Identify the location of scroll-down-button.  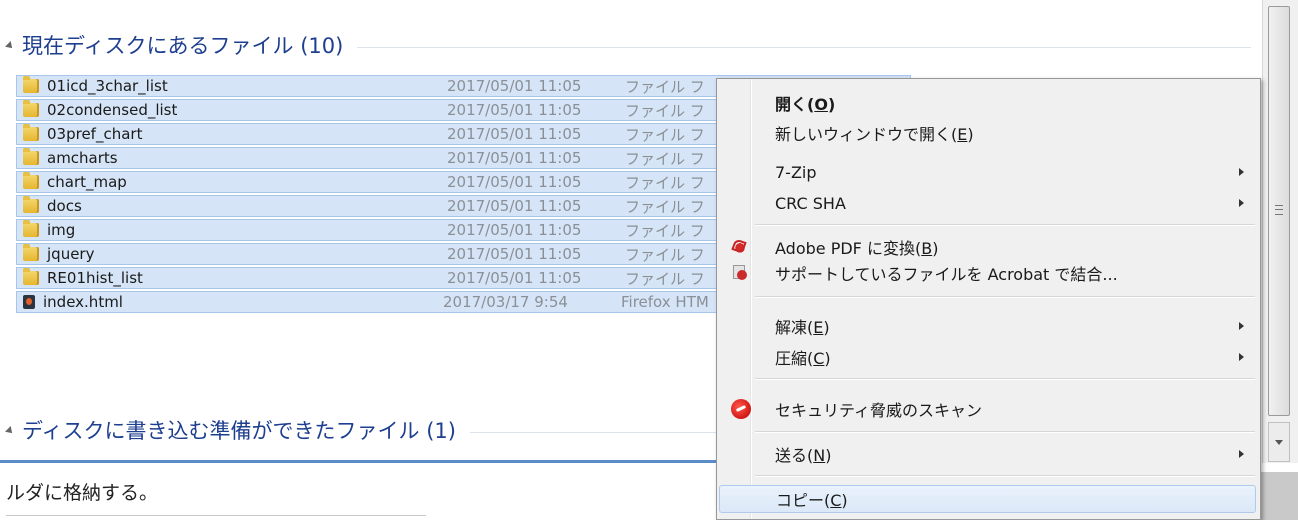
(1279, 442).